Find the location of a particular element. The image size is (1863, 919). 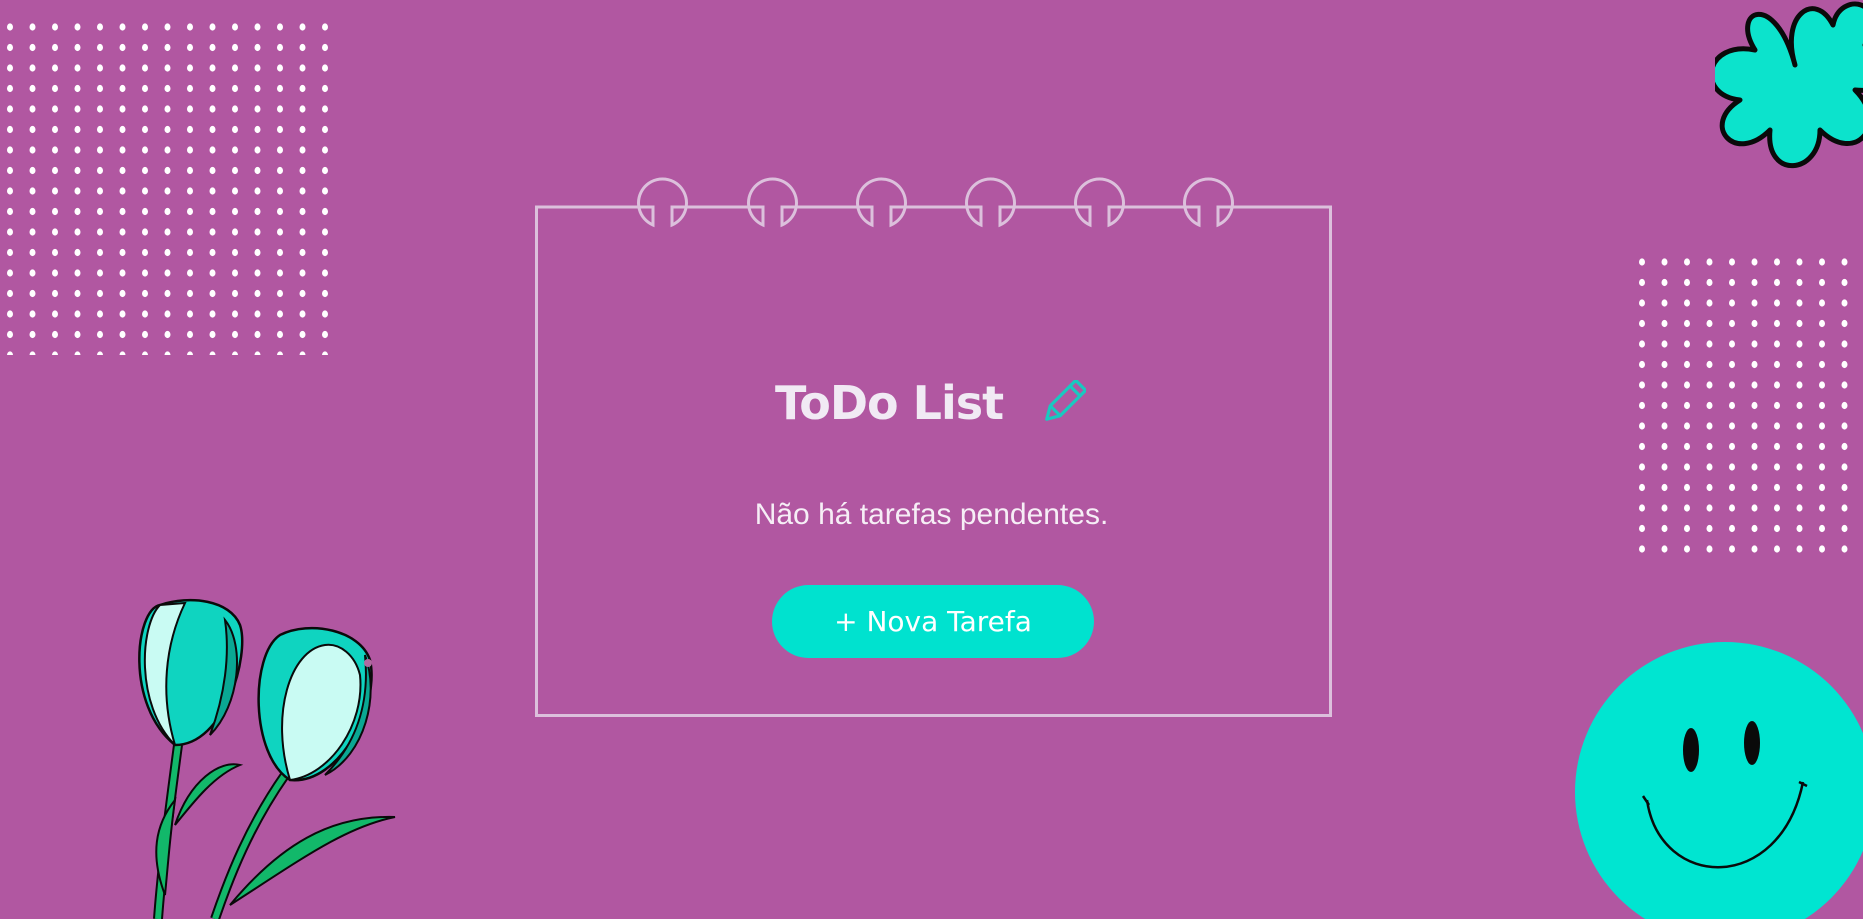

empty-state-message: Não há tarefas pendentes. is located at coordinates (931, 514).